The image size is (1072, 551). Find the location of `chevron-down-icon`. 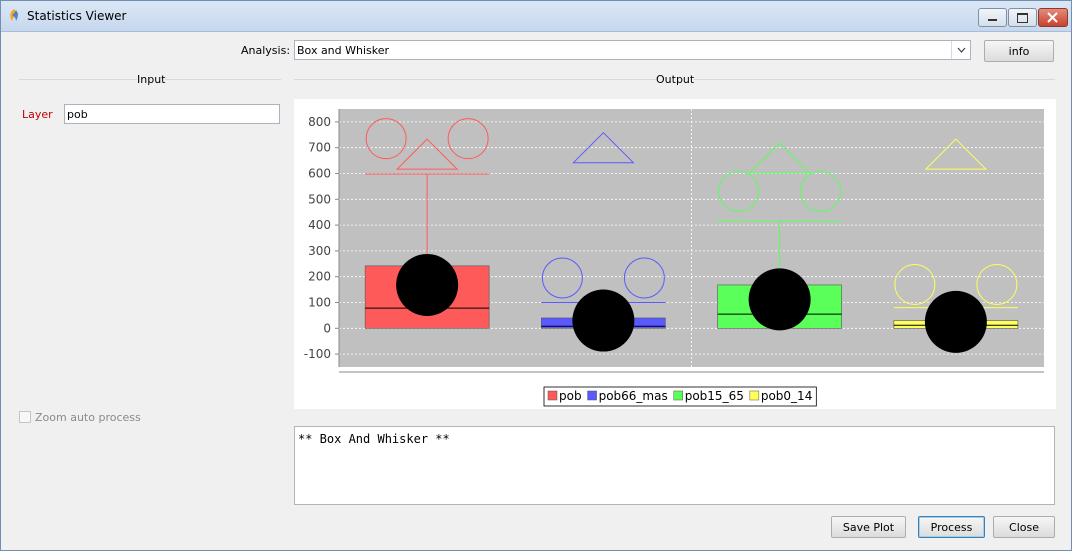

chevron-down-icon is located at coordinates (960, 50).